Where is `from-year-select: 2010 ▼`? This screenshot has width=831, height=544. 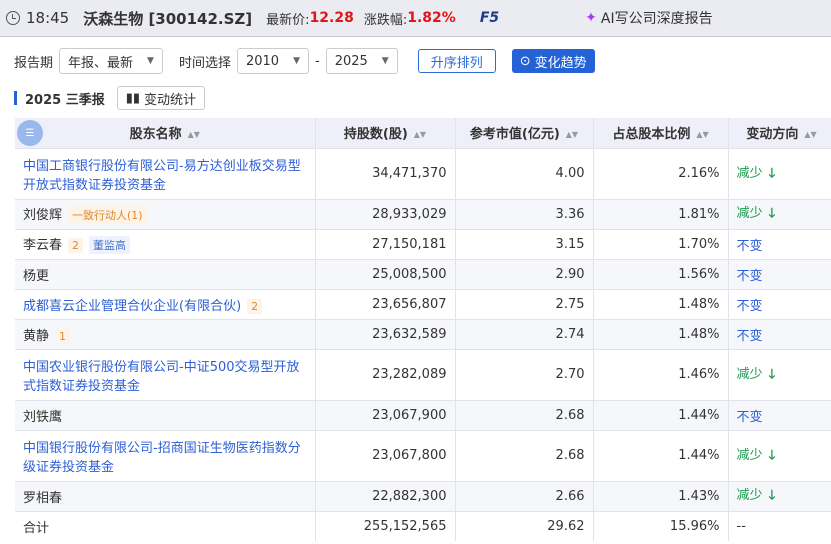 from-year-select: 2010 ▼ is located at coordinates (272, 61).